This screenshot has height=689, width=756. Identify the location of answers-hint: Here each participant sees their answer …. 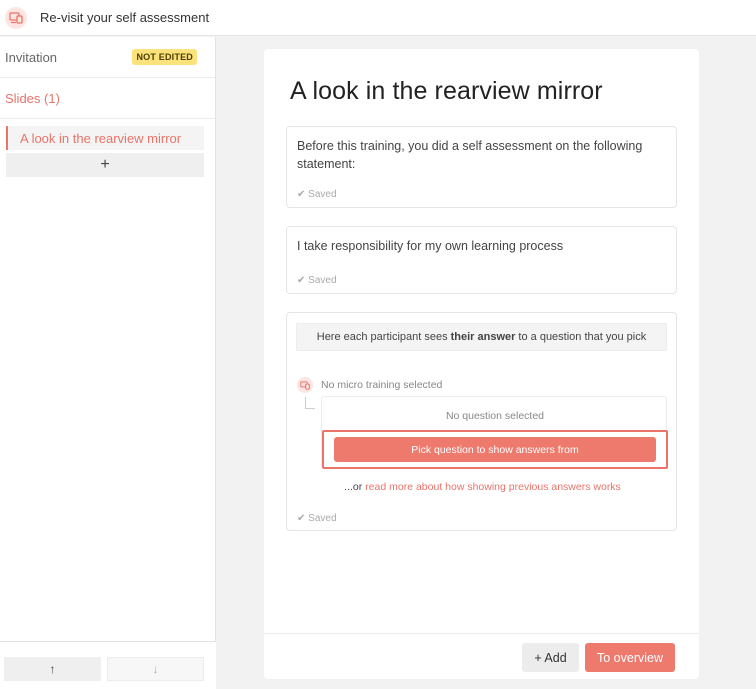
(481, 337).